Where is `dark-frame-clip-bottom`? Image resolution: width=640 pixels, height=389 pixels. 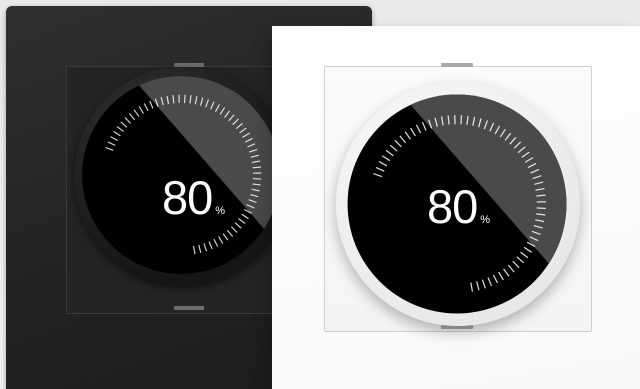 dark-frame-clip-bottom is located at coordinates (189, 308).